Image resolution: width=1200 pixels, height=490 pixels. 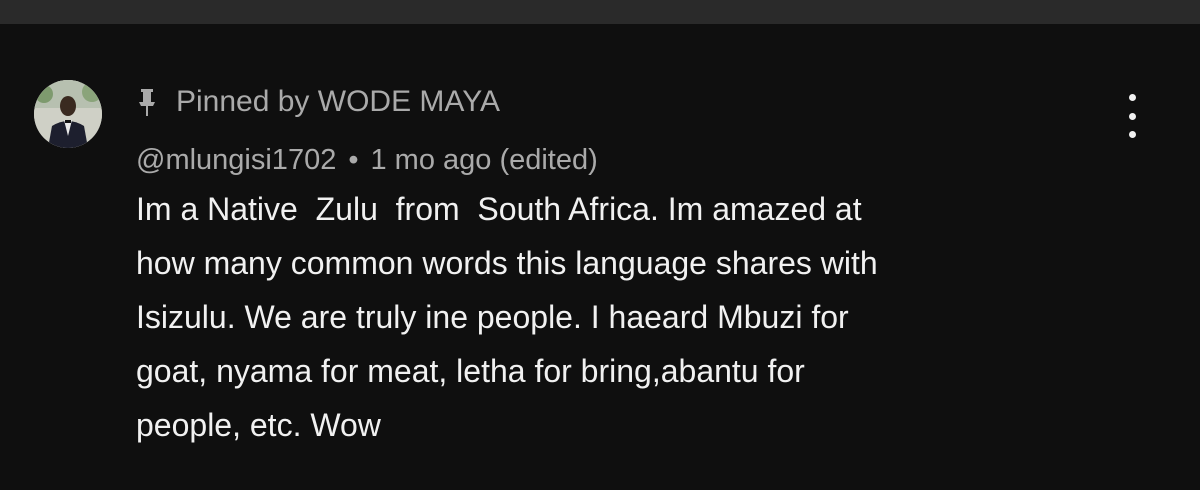 I want to click on avatar, so click(x=68, y=114).